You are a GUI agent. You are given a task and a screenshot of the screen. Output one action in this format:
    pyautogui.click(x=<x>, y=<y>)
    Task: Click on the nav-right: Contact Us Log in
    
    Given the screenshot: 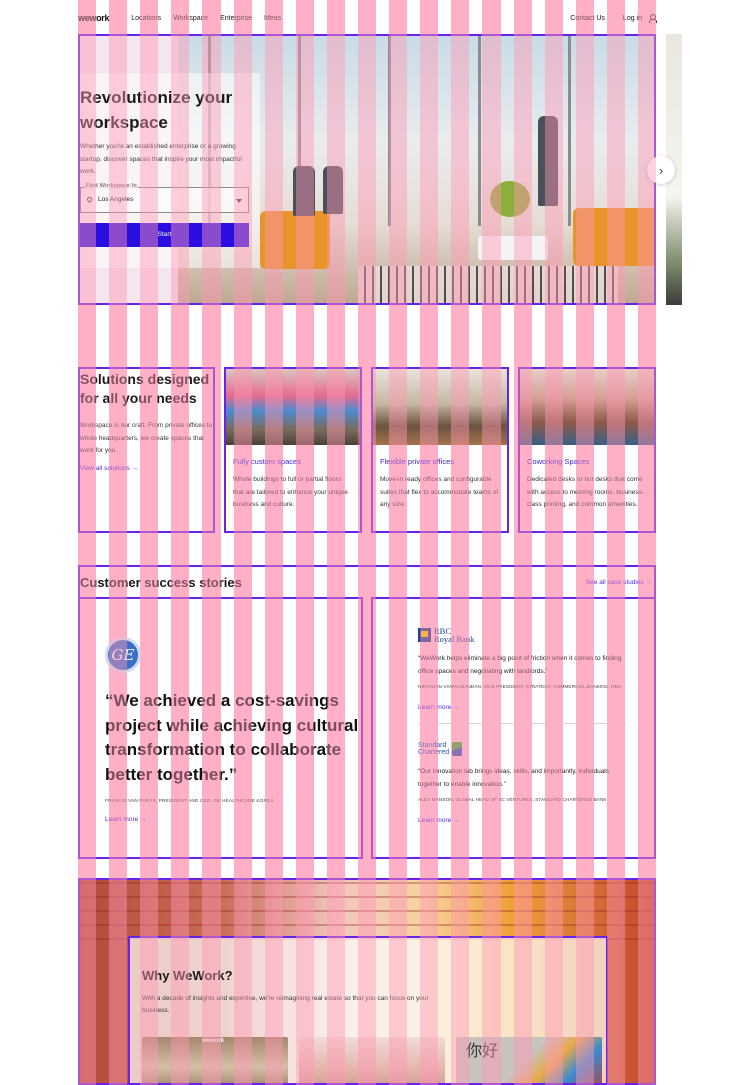 What is the action you would take?
    pyautogui.click(x=613, y=18)
    